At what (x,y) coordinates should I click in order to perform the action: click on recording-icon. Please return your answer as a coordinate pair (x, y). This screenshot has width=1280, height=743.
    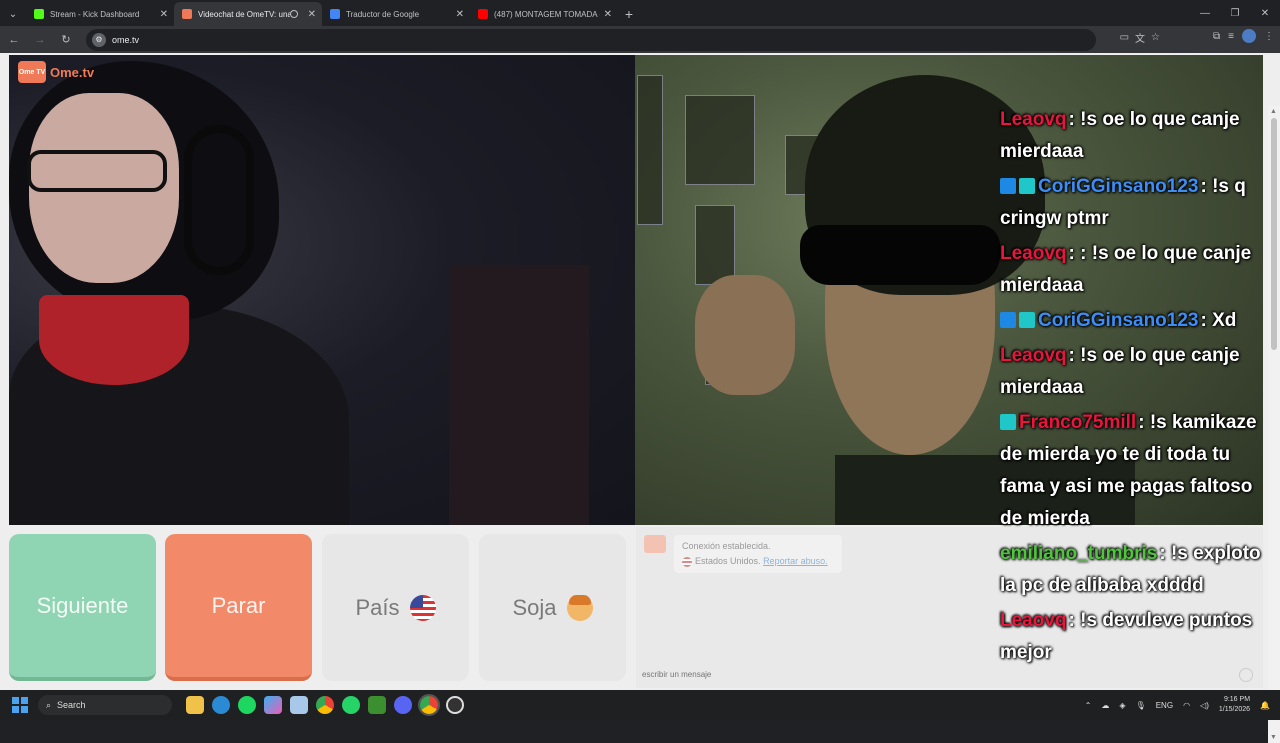
    Looking at the image, I should click on (293, 14).